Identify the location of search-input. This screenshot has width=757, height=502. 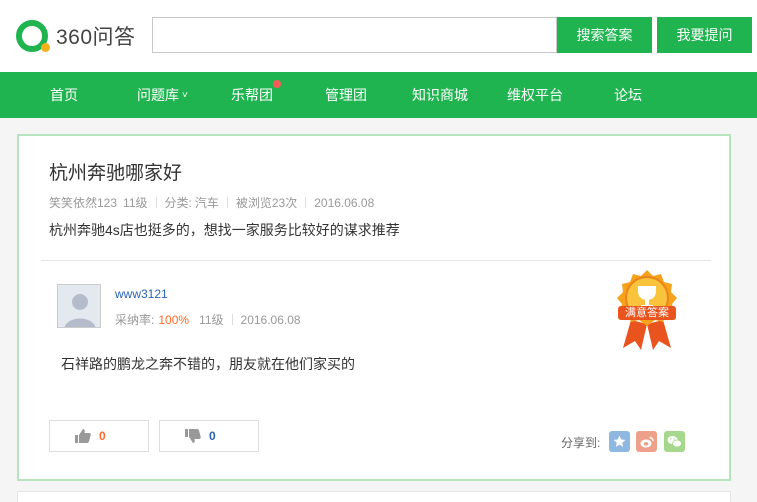
(354, 35).